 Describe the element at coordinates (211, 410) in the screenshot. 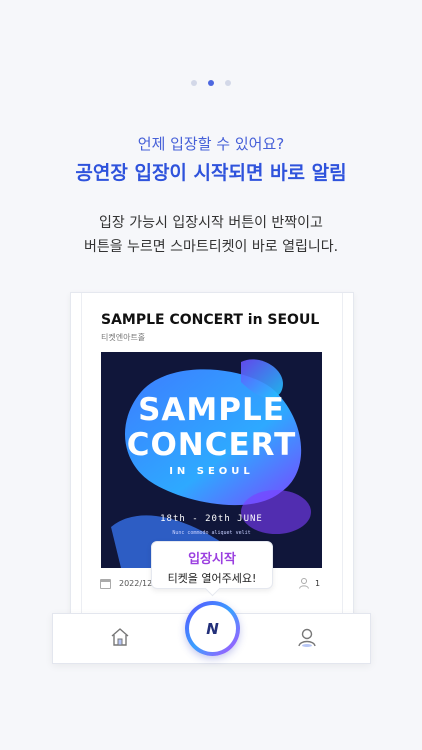

I see `poster-line-1: SAMPLE` at that location.